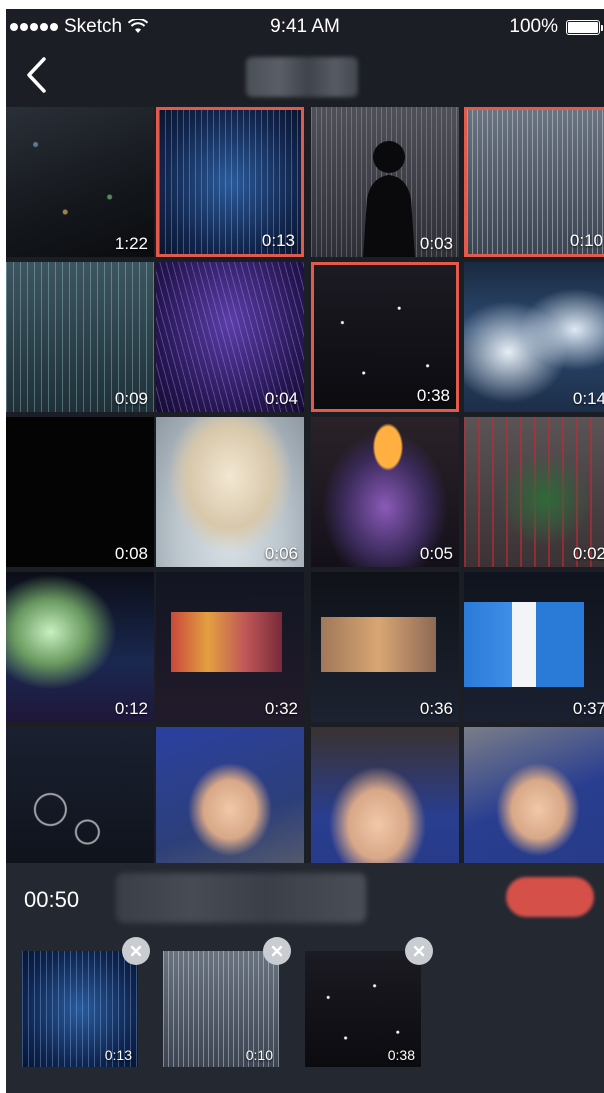  I want to click on back-button, so click(37, 75).